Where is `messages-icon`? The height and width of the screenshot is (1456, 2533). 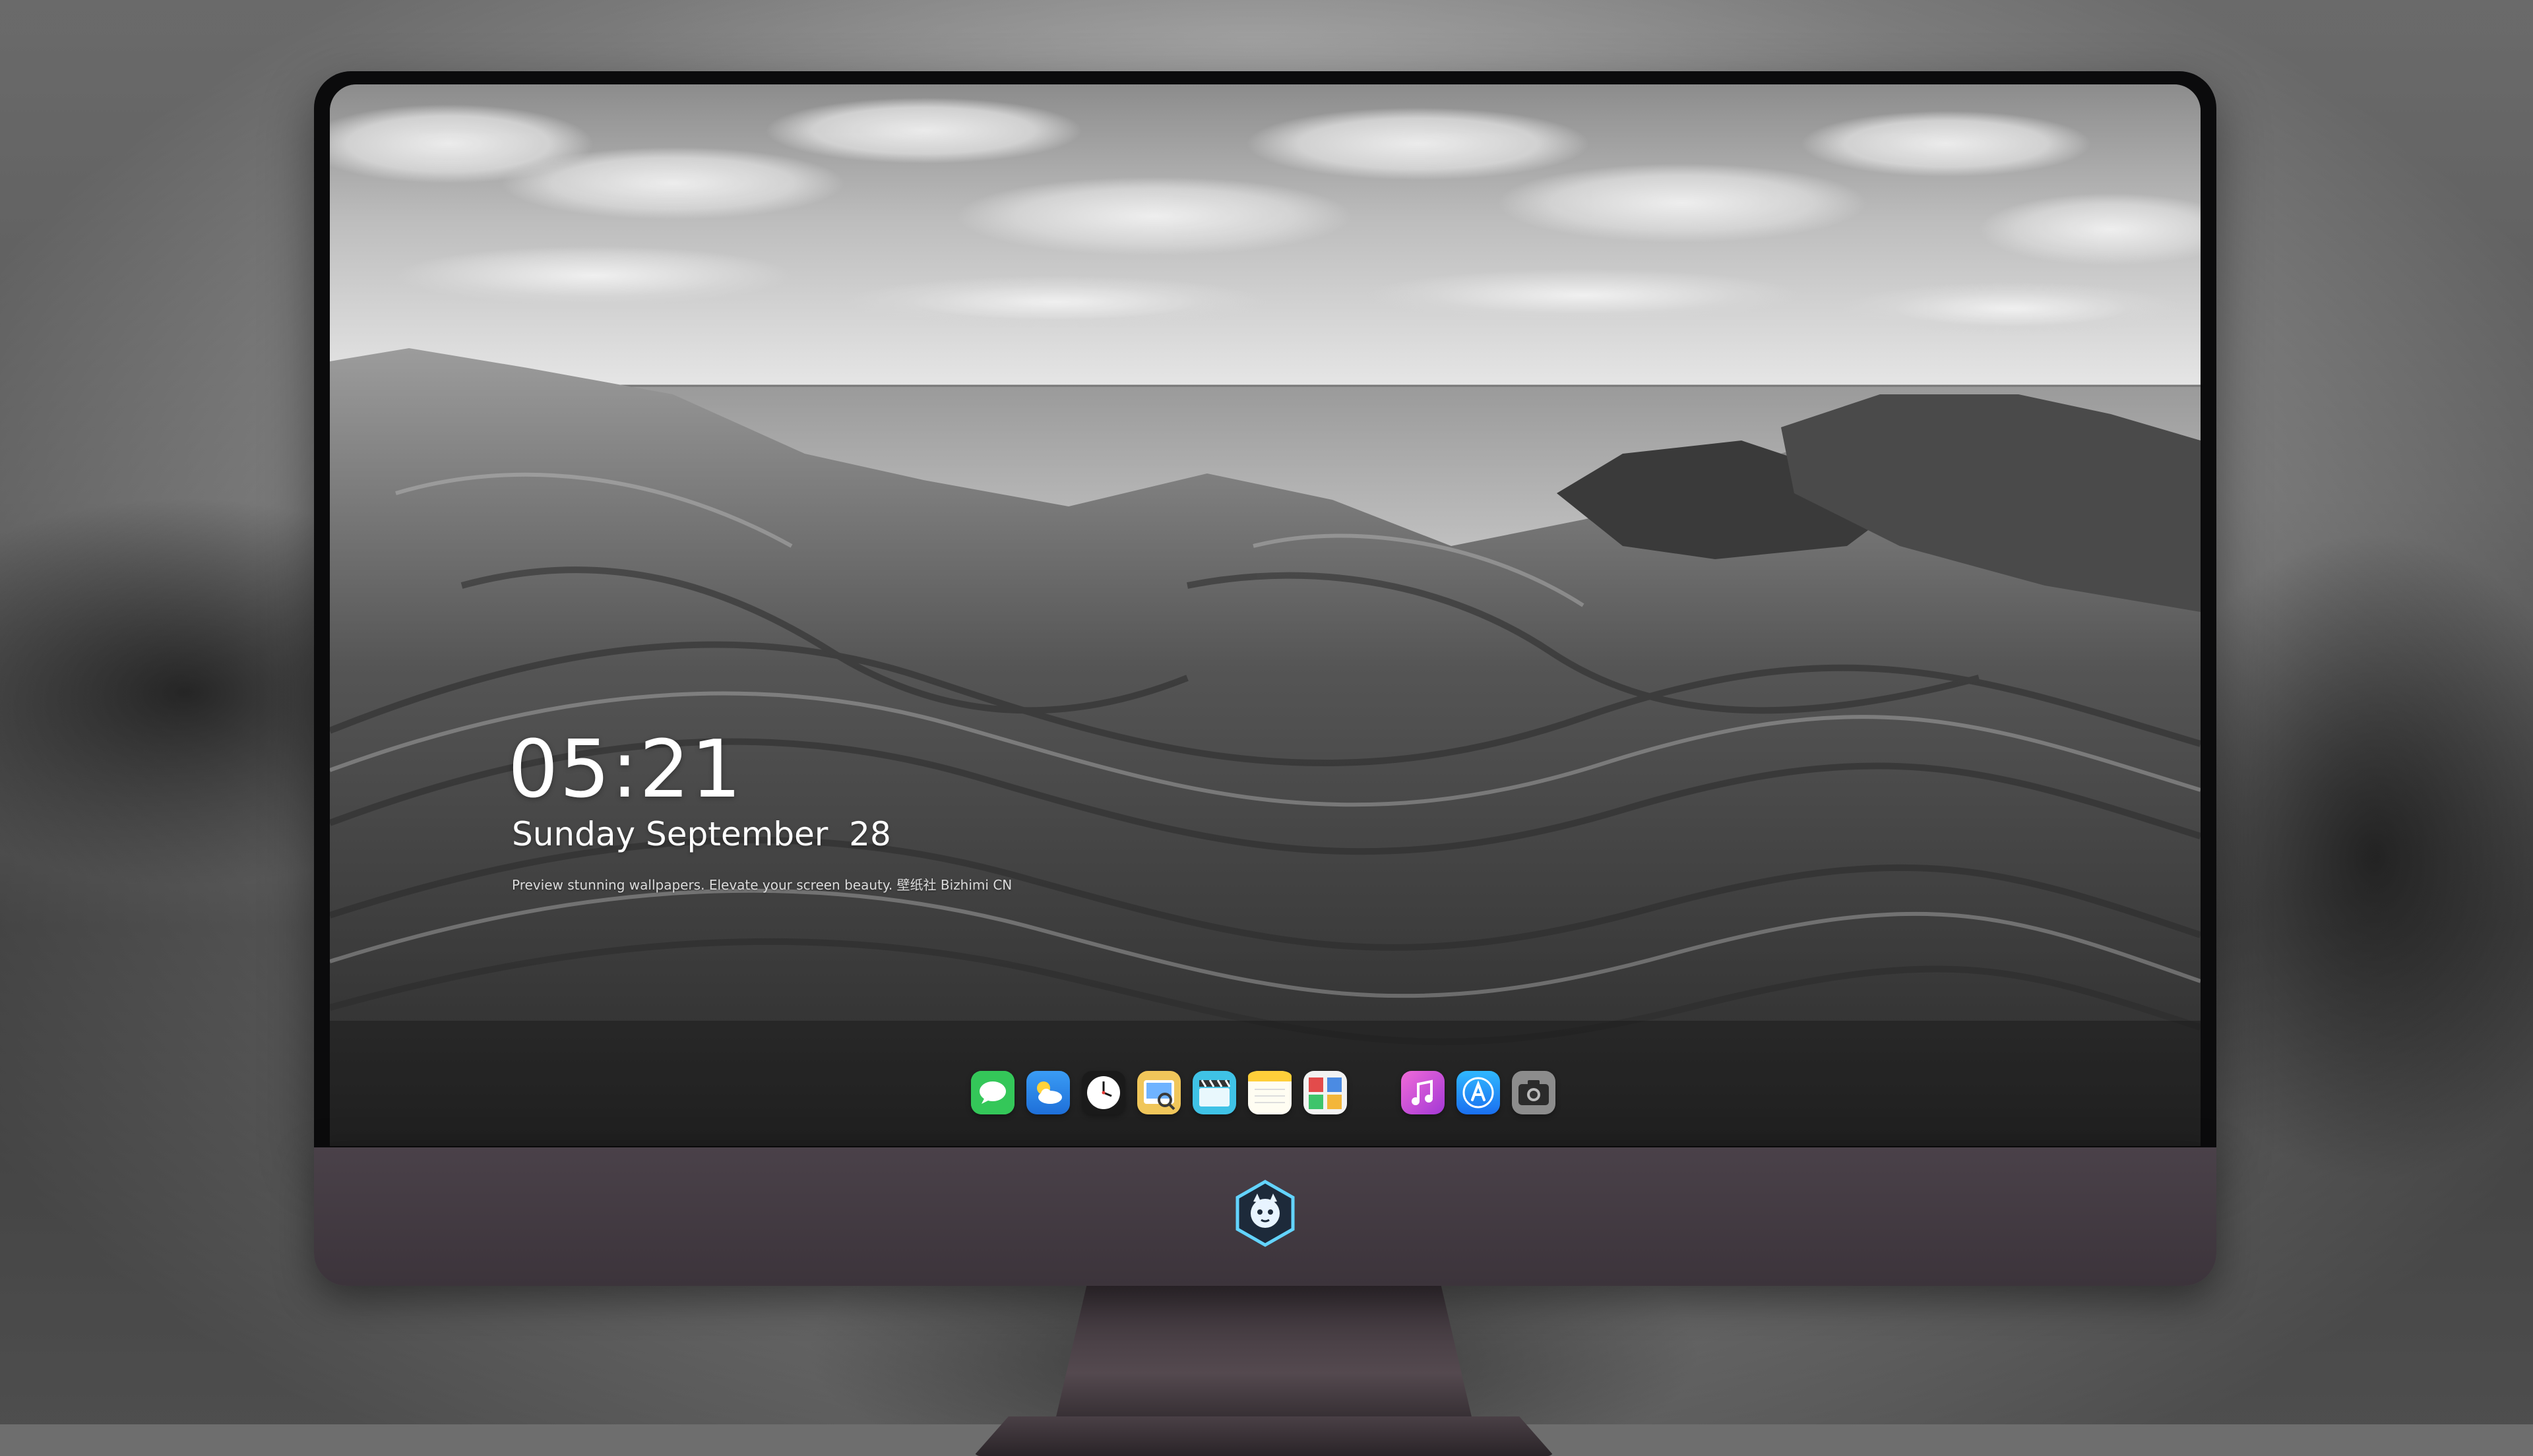 messages-icon is located at coordinates (993, 1092).